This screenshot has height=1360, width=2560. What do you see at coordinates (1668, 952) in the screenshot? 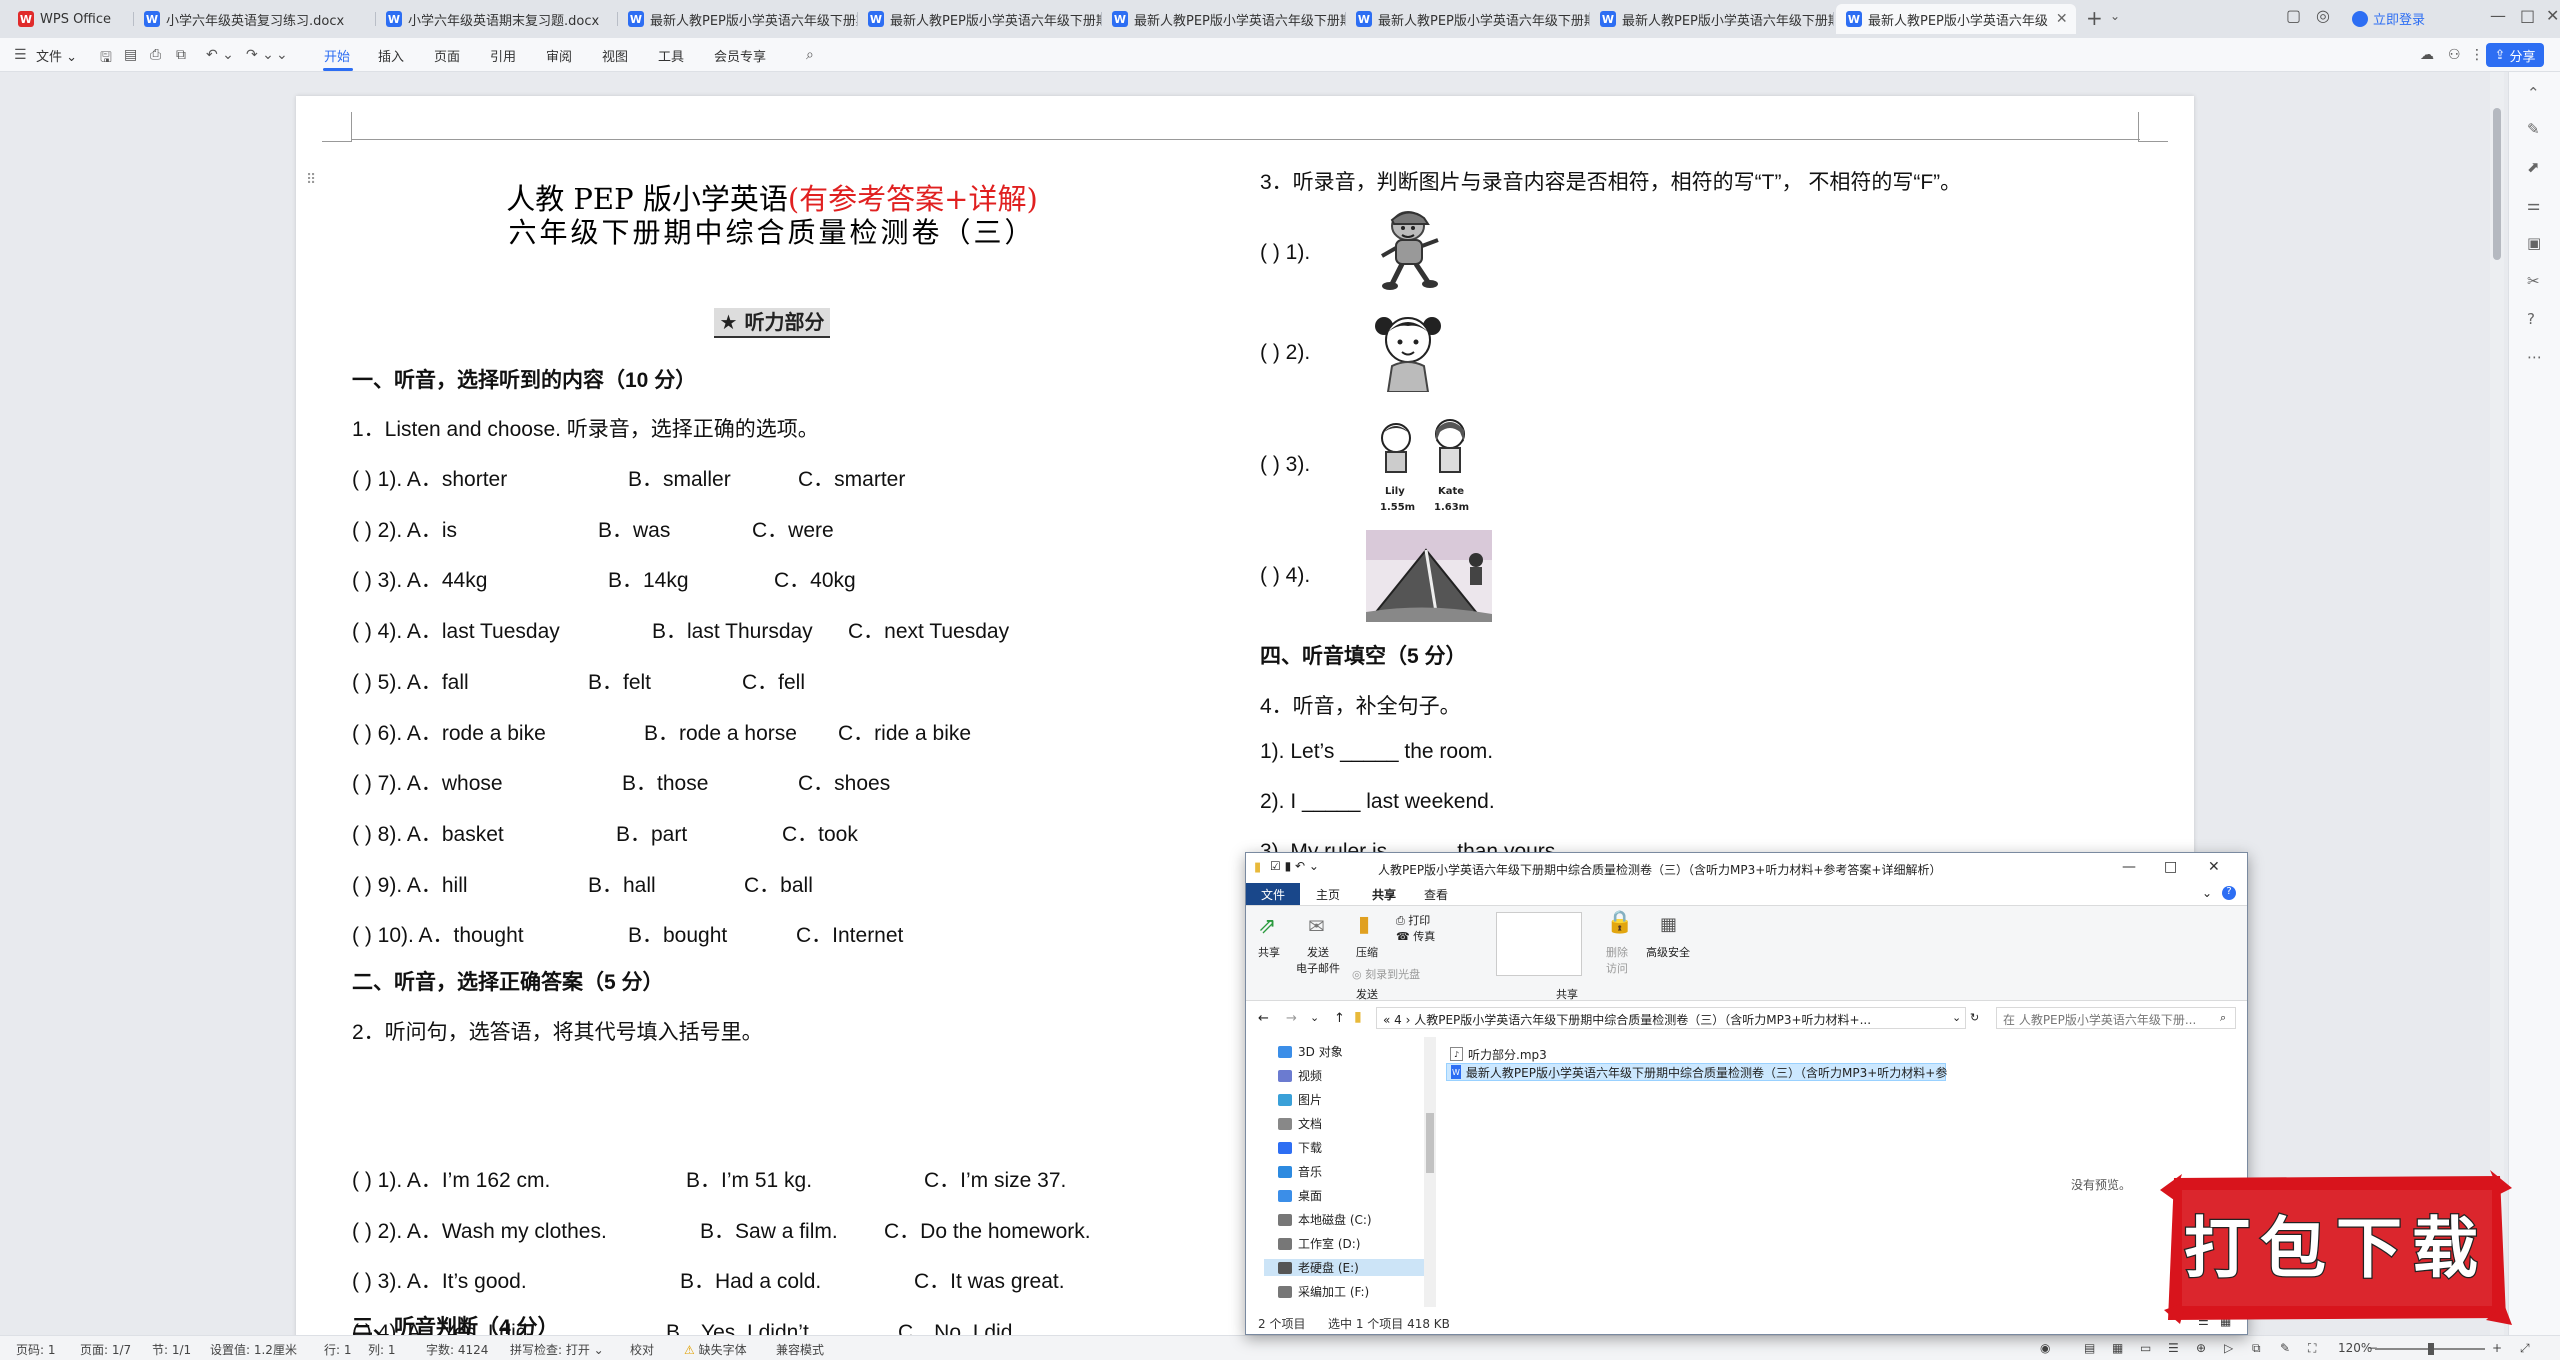
I see `advanced-security-button: 高级安全` at bounding box center [1668, 952].